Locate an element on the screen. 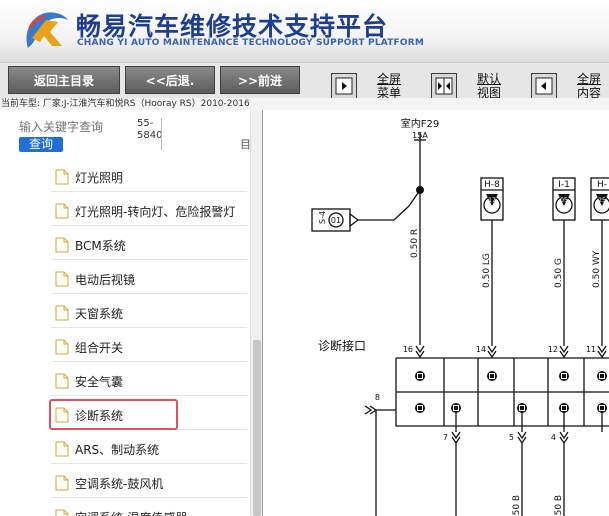 This screenshot has height=516, width=609. tree-item-label: 空调系统-温度传感器 is located at coordinates (131, 512).